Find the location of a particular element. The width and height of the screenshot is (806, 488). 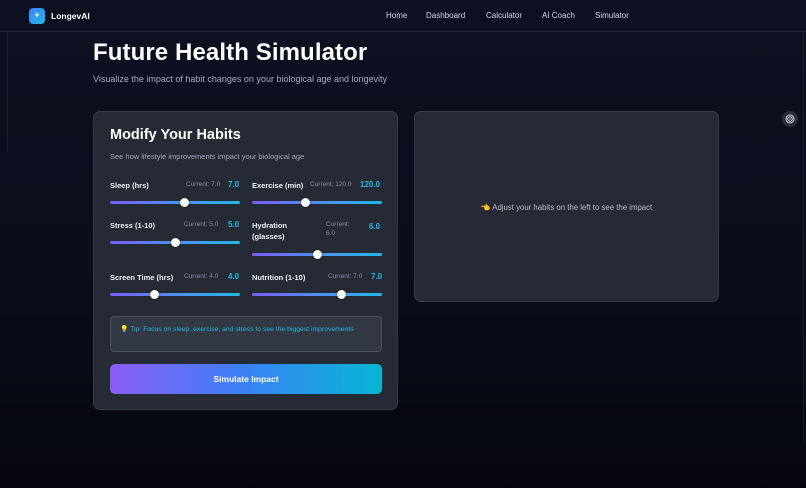

habit-value: 120.0 is located at coordinates (370, 184).